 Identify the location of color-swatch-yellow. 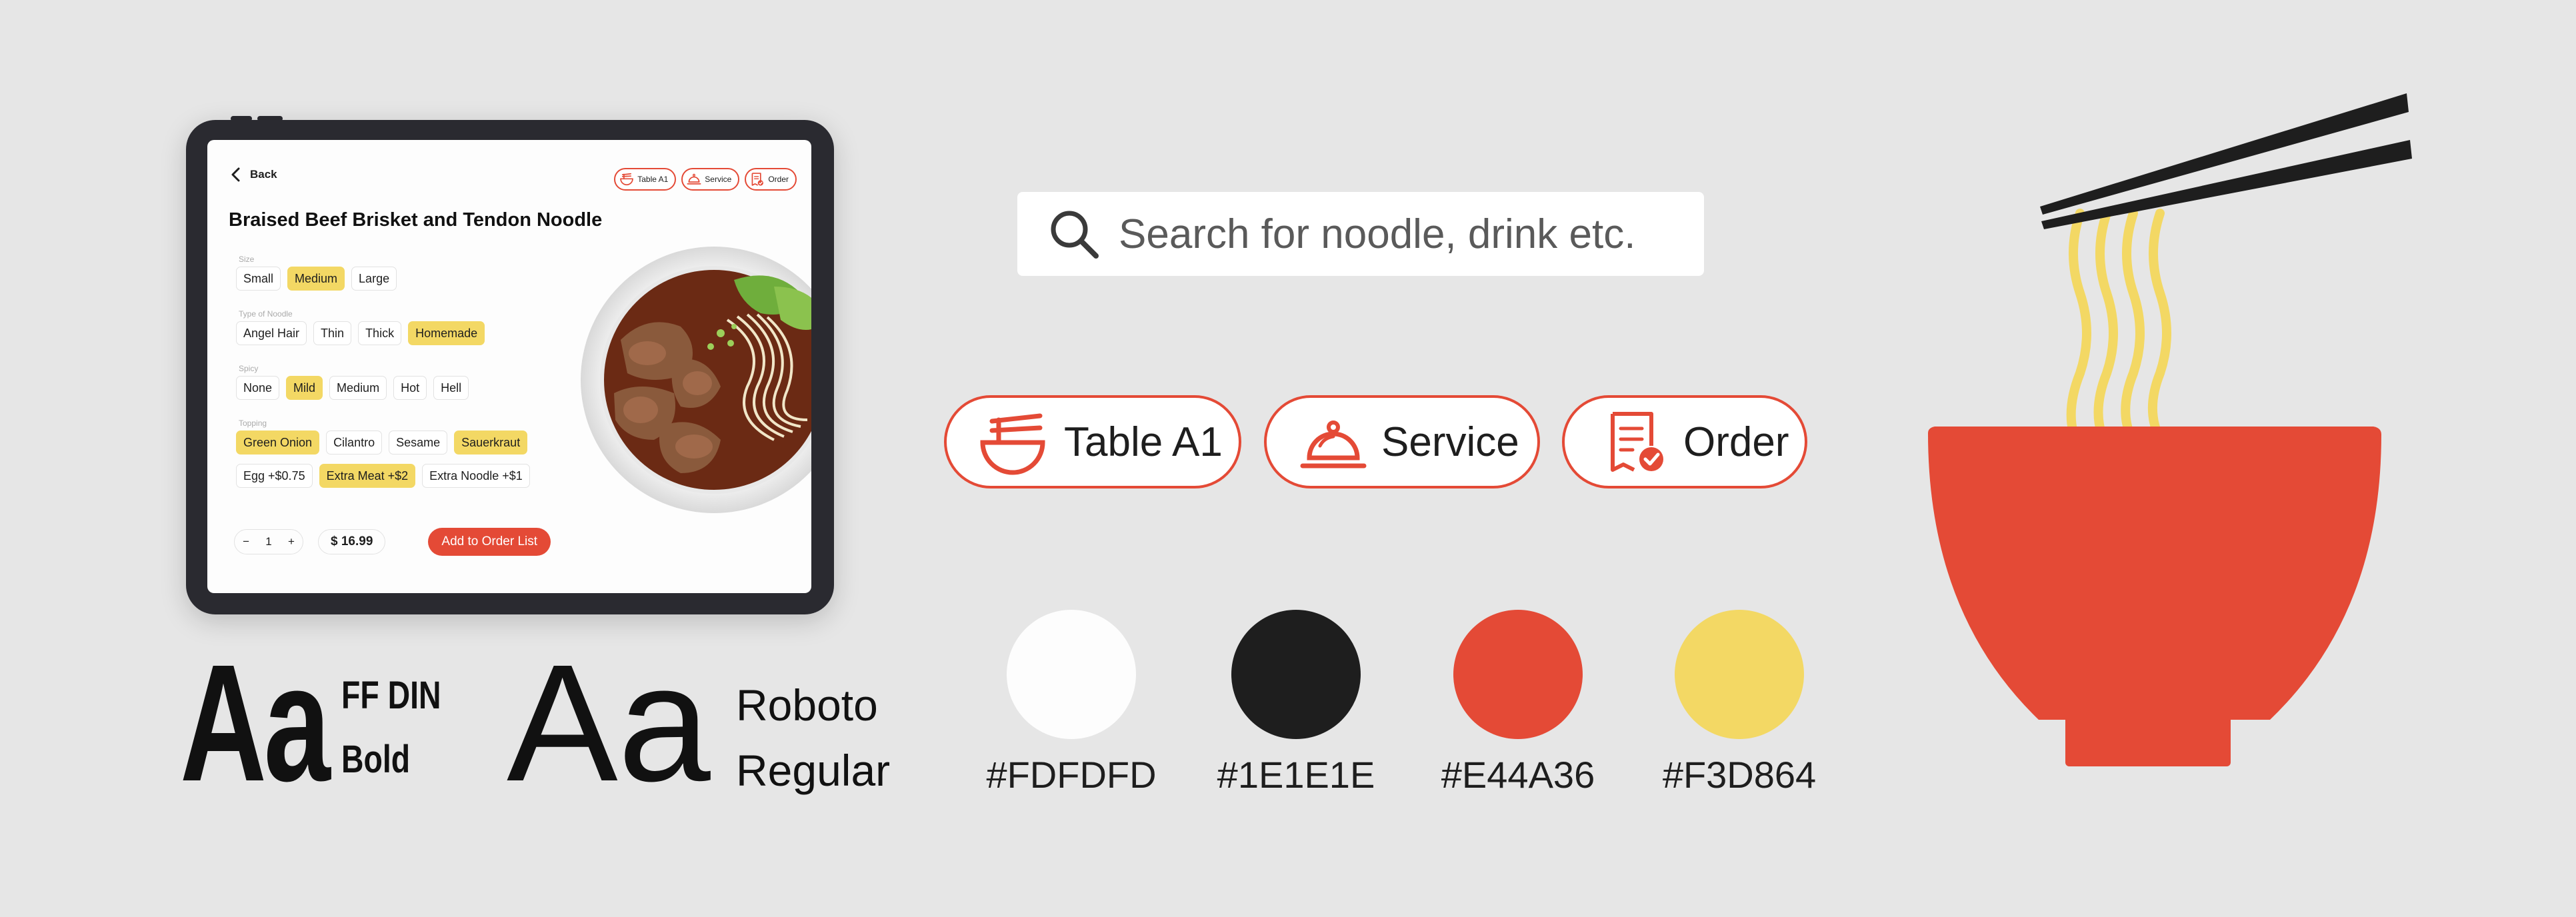
(1739, 674).